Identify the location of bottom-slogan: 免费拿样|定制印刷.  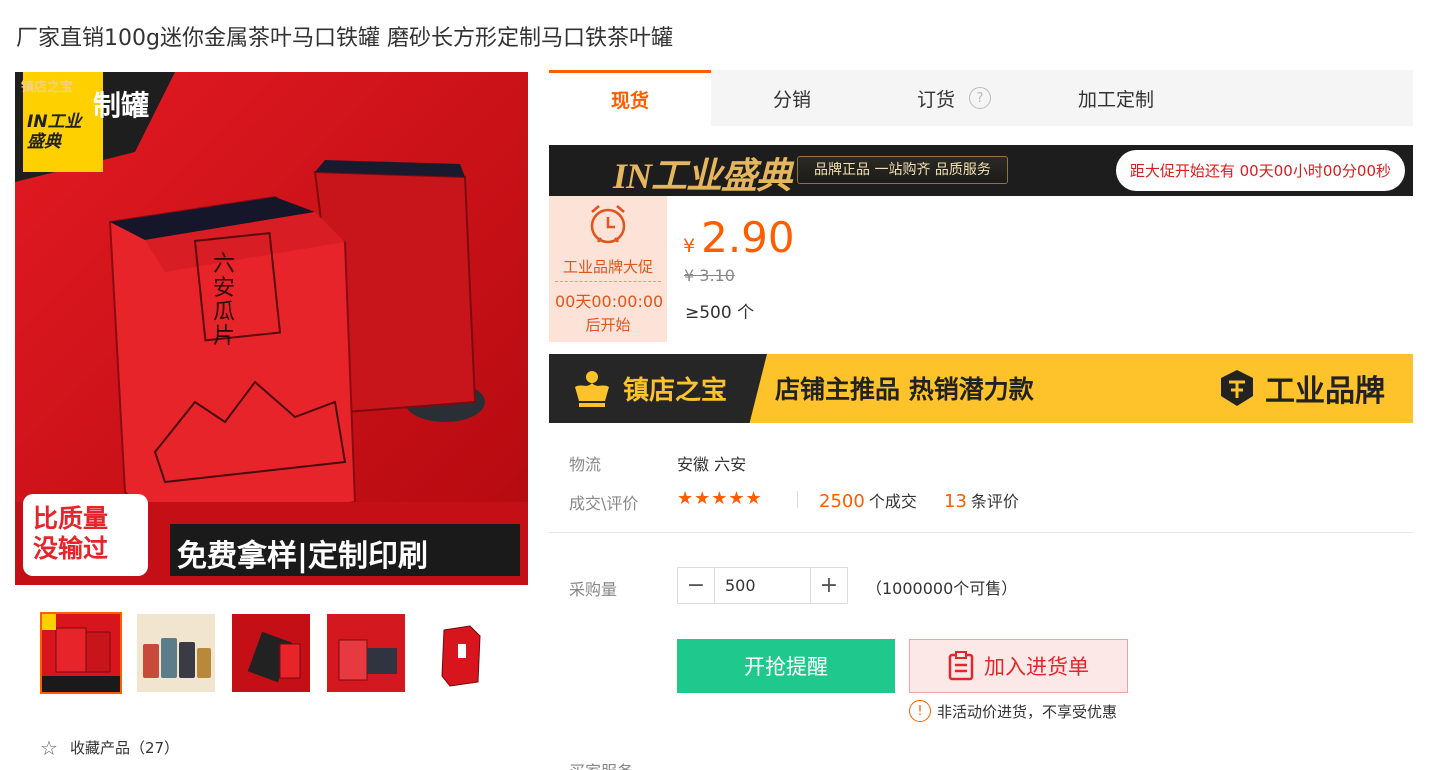
(302, 556).